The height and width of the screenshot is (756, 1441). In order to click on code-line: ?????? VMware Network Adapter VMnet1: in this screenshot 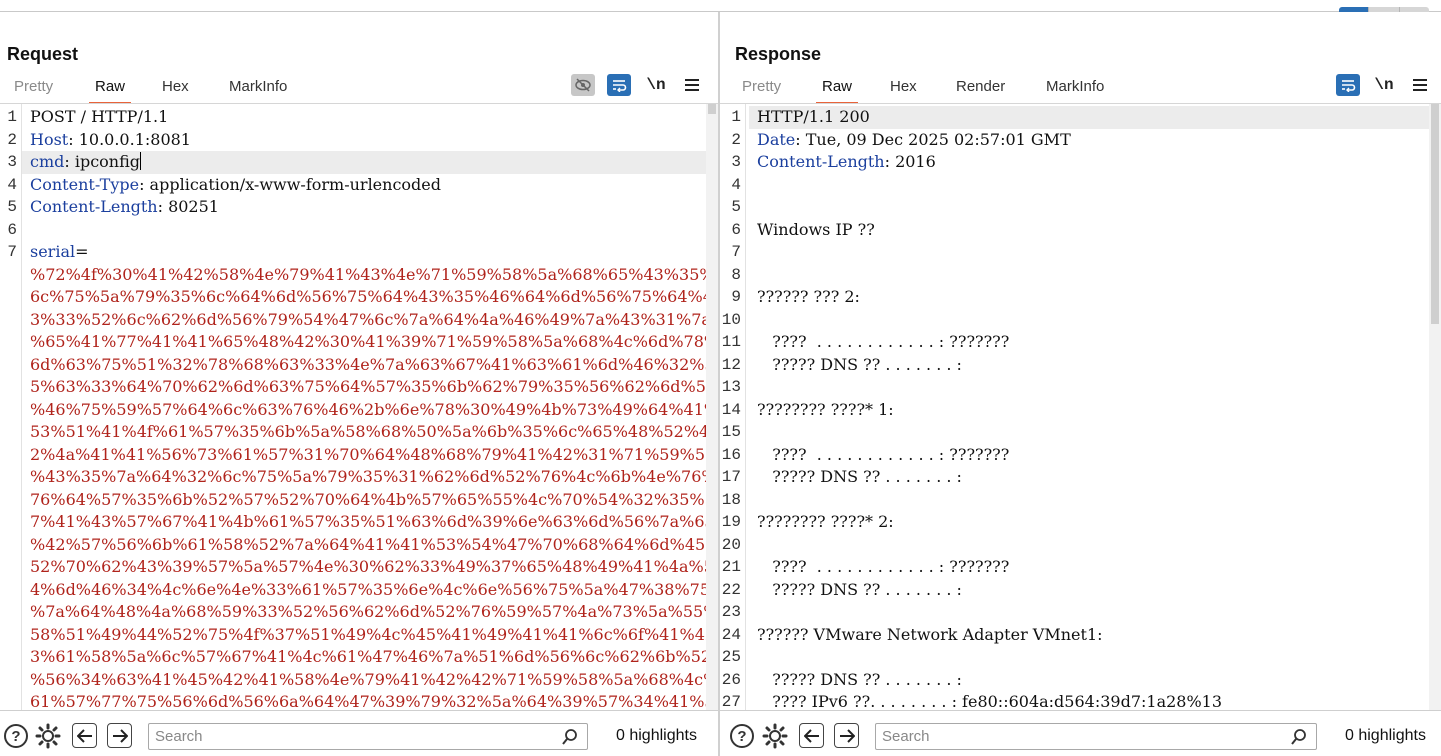, I will do `click(1094, 635)`.